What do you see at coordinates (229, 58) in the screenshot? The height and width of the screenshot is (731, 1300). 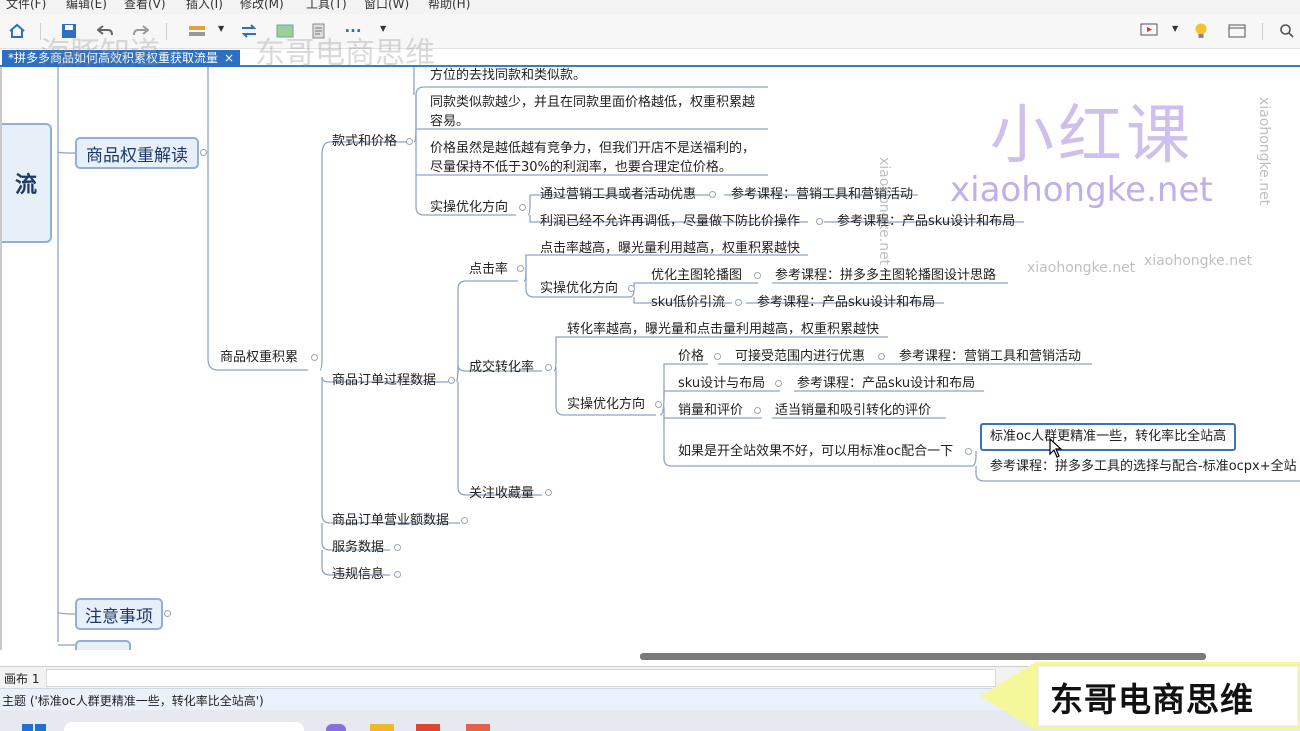 I see `close-icon: ×` at bounding box center [229, 58].